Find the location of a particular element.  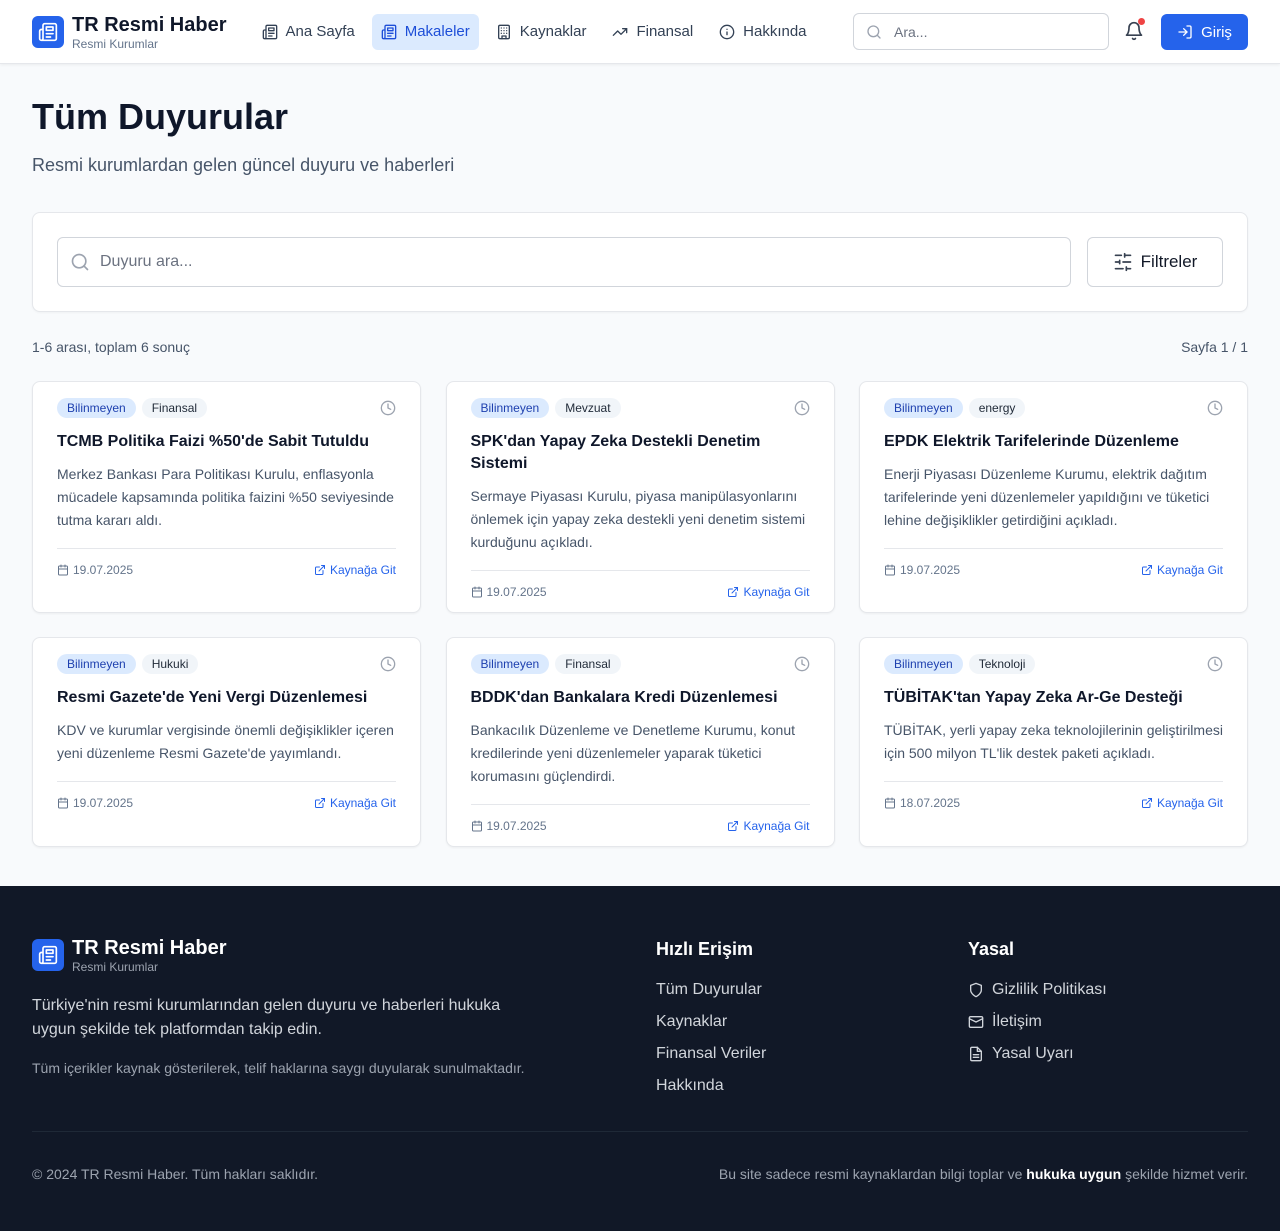

brand: TR Resmi Haber Resmi Kurumlar is located at coordinates (129, 32).